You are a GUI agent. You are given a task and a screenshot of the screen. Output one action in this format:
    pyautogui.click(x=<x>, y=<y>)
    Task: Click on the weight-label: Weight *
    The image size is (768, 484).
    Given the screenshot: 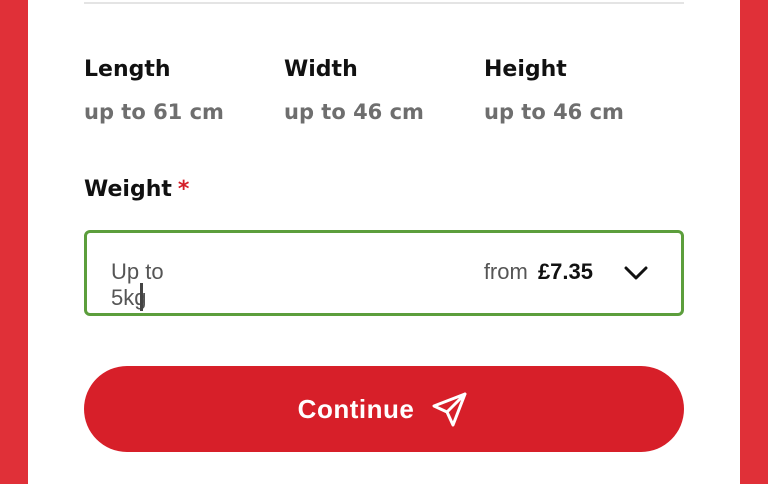 What is the action you would take?
    pyautogui.click(x=136, y=190)
    